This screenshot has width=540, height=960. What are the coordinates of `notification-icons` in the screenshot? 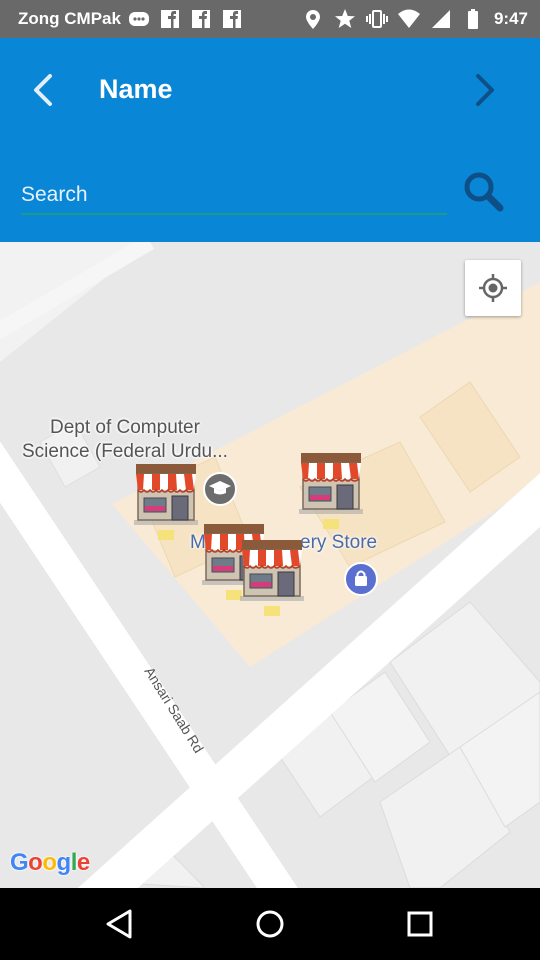 It's located at (185, 19).